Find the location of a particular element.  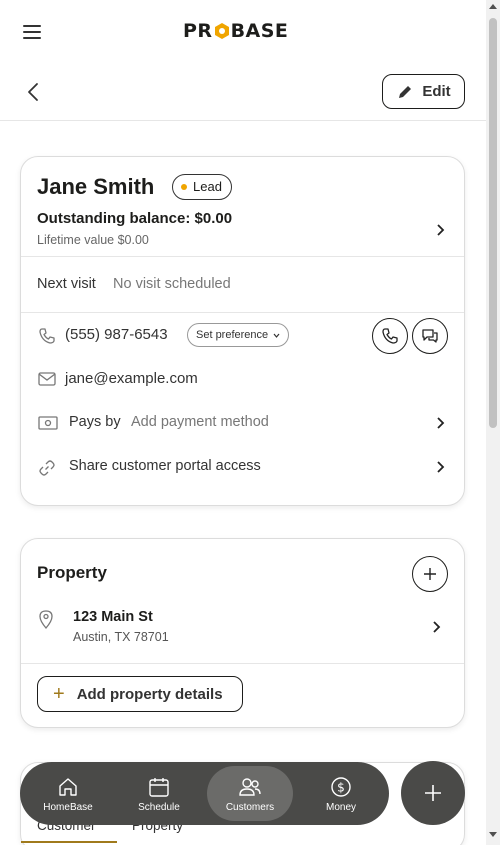

call-button is located at coordinates (390, 336).